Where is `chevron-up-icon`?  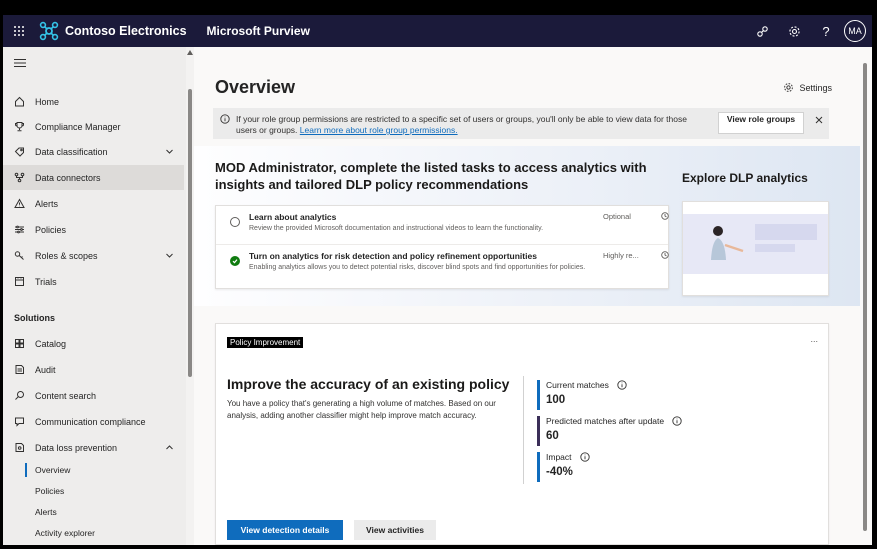 chevron-up-icon is located at coordinates (169, 447).